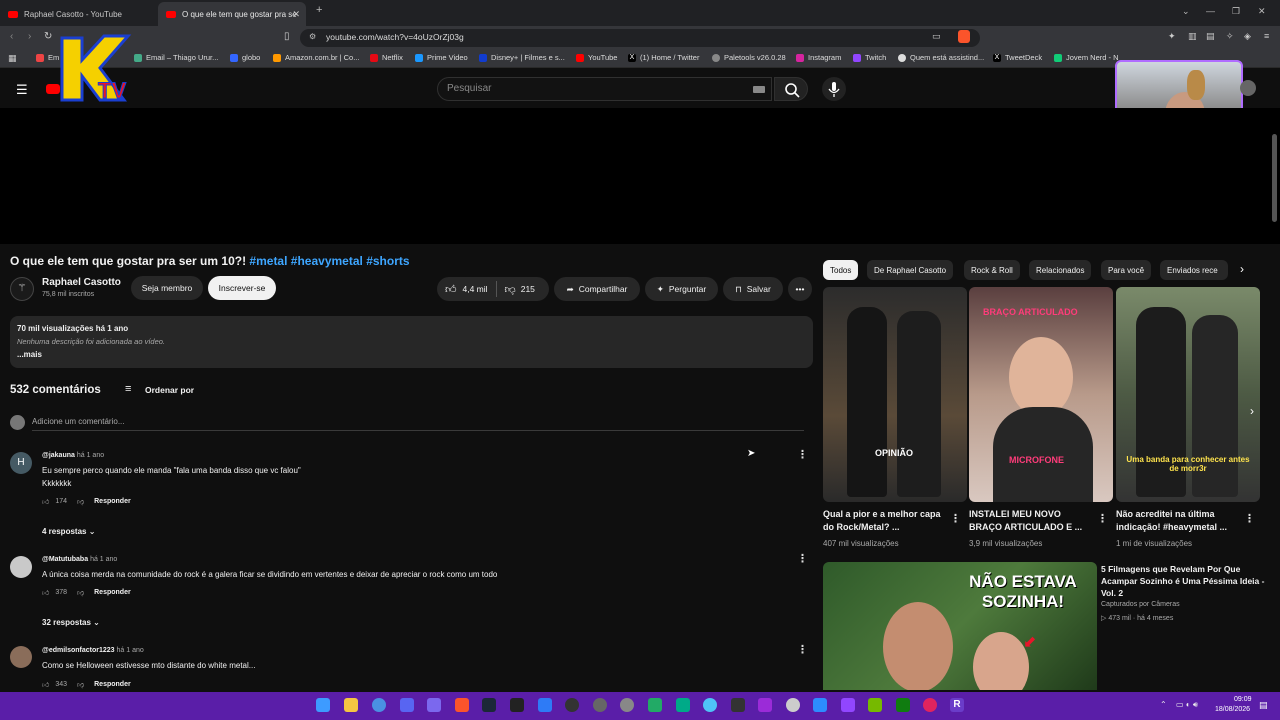 The height and width of the screenshot is (720, 1280). What do you see at coordinates (312, 36) in the screenshot?
I see `site-info-icon: ⚙` at bounding box center [312, 36].